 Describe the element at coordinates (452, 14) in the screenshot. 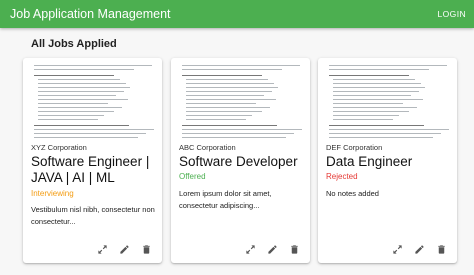

I see `login-button: LOGIN` at that location.